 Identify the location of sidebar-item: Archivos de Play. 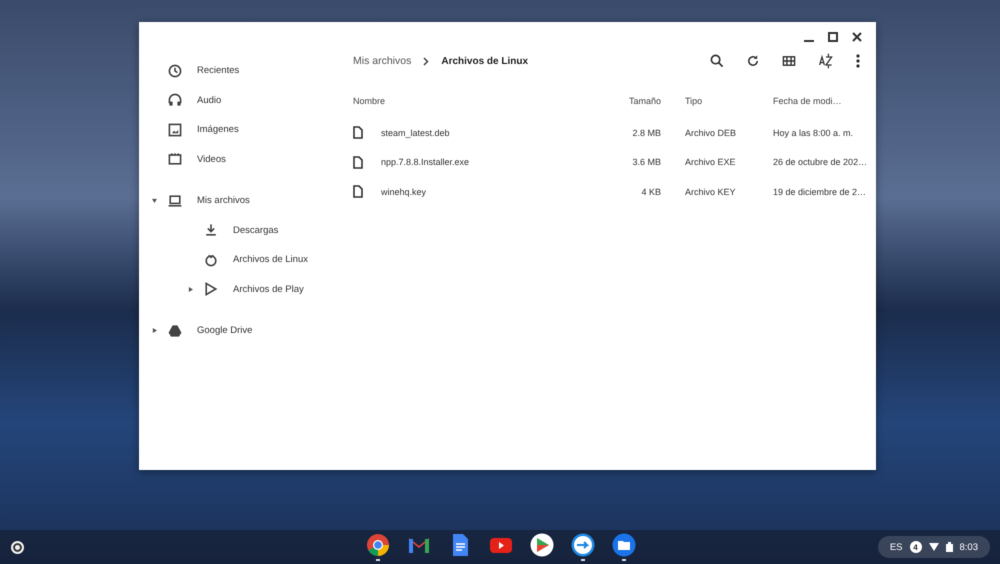
(235, 289).